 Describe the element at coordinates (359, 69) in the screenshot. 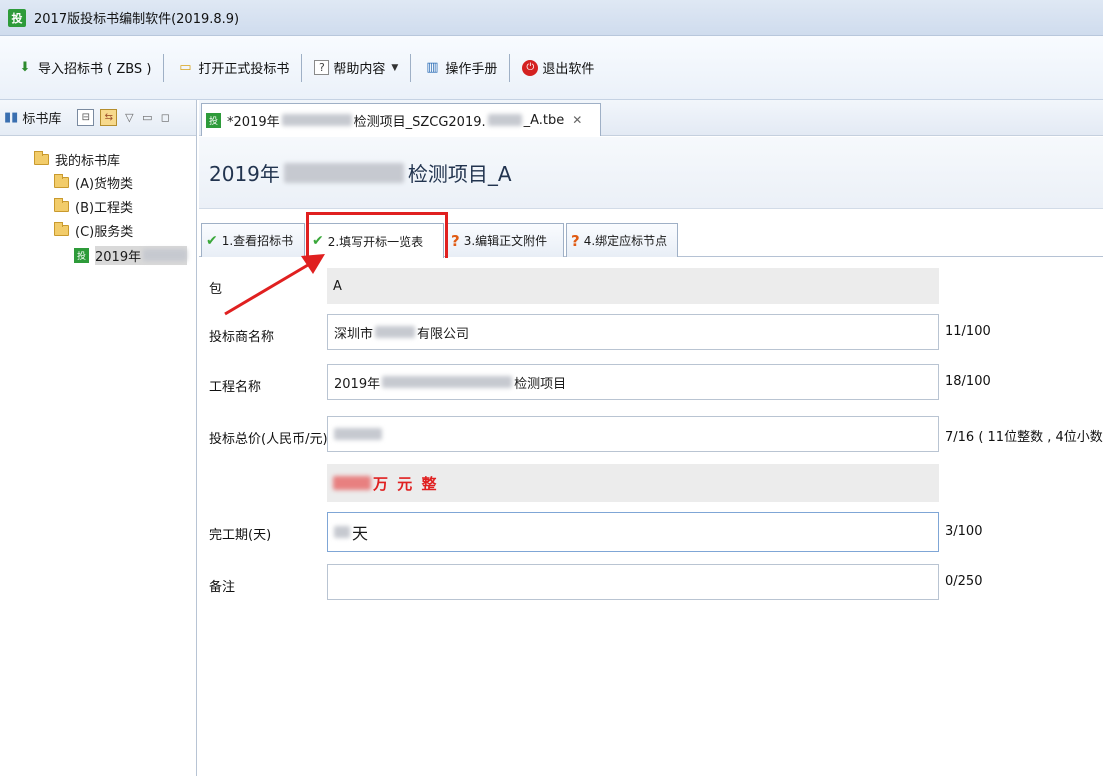

I see `help-label: 帮助内容` at that location.